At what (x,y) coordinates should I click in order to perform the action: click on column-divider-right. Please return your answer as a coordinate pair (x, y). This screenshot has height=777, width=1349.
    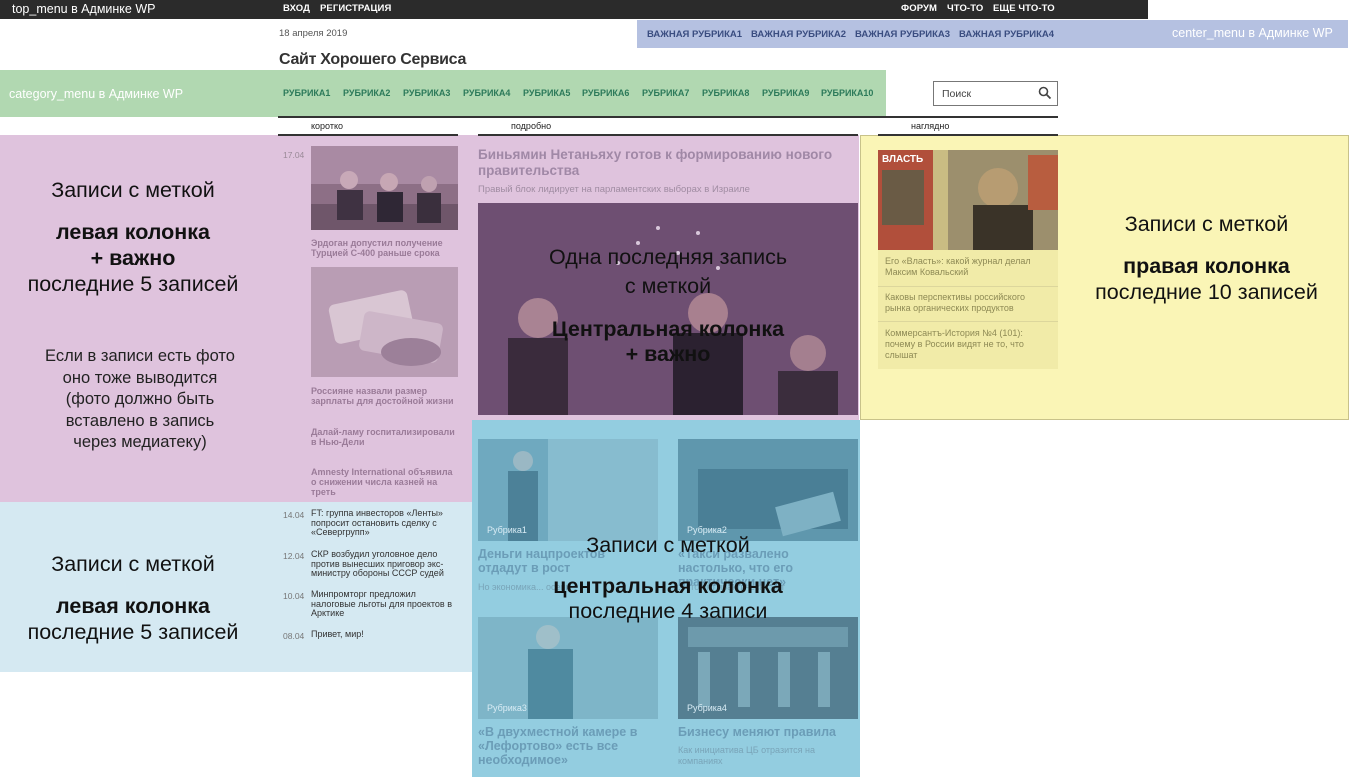
    Looking at the image, I should click on (968, 135).